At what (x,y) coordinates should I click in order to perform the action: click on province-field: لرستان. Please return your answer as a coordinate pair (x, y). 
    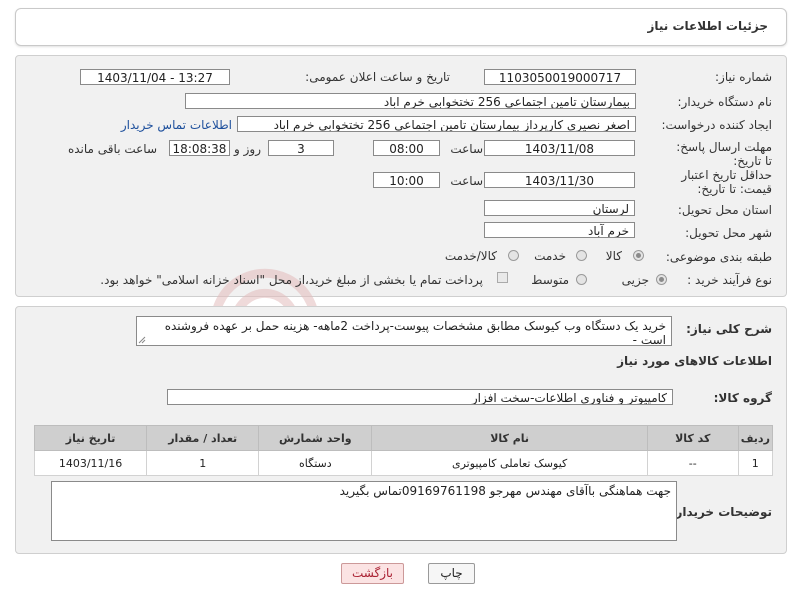
    Looking at the image, I should click on (559, 208).